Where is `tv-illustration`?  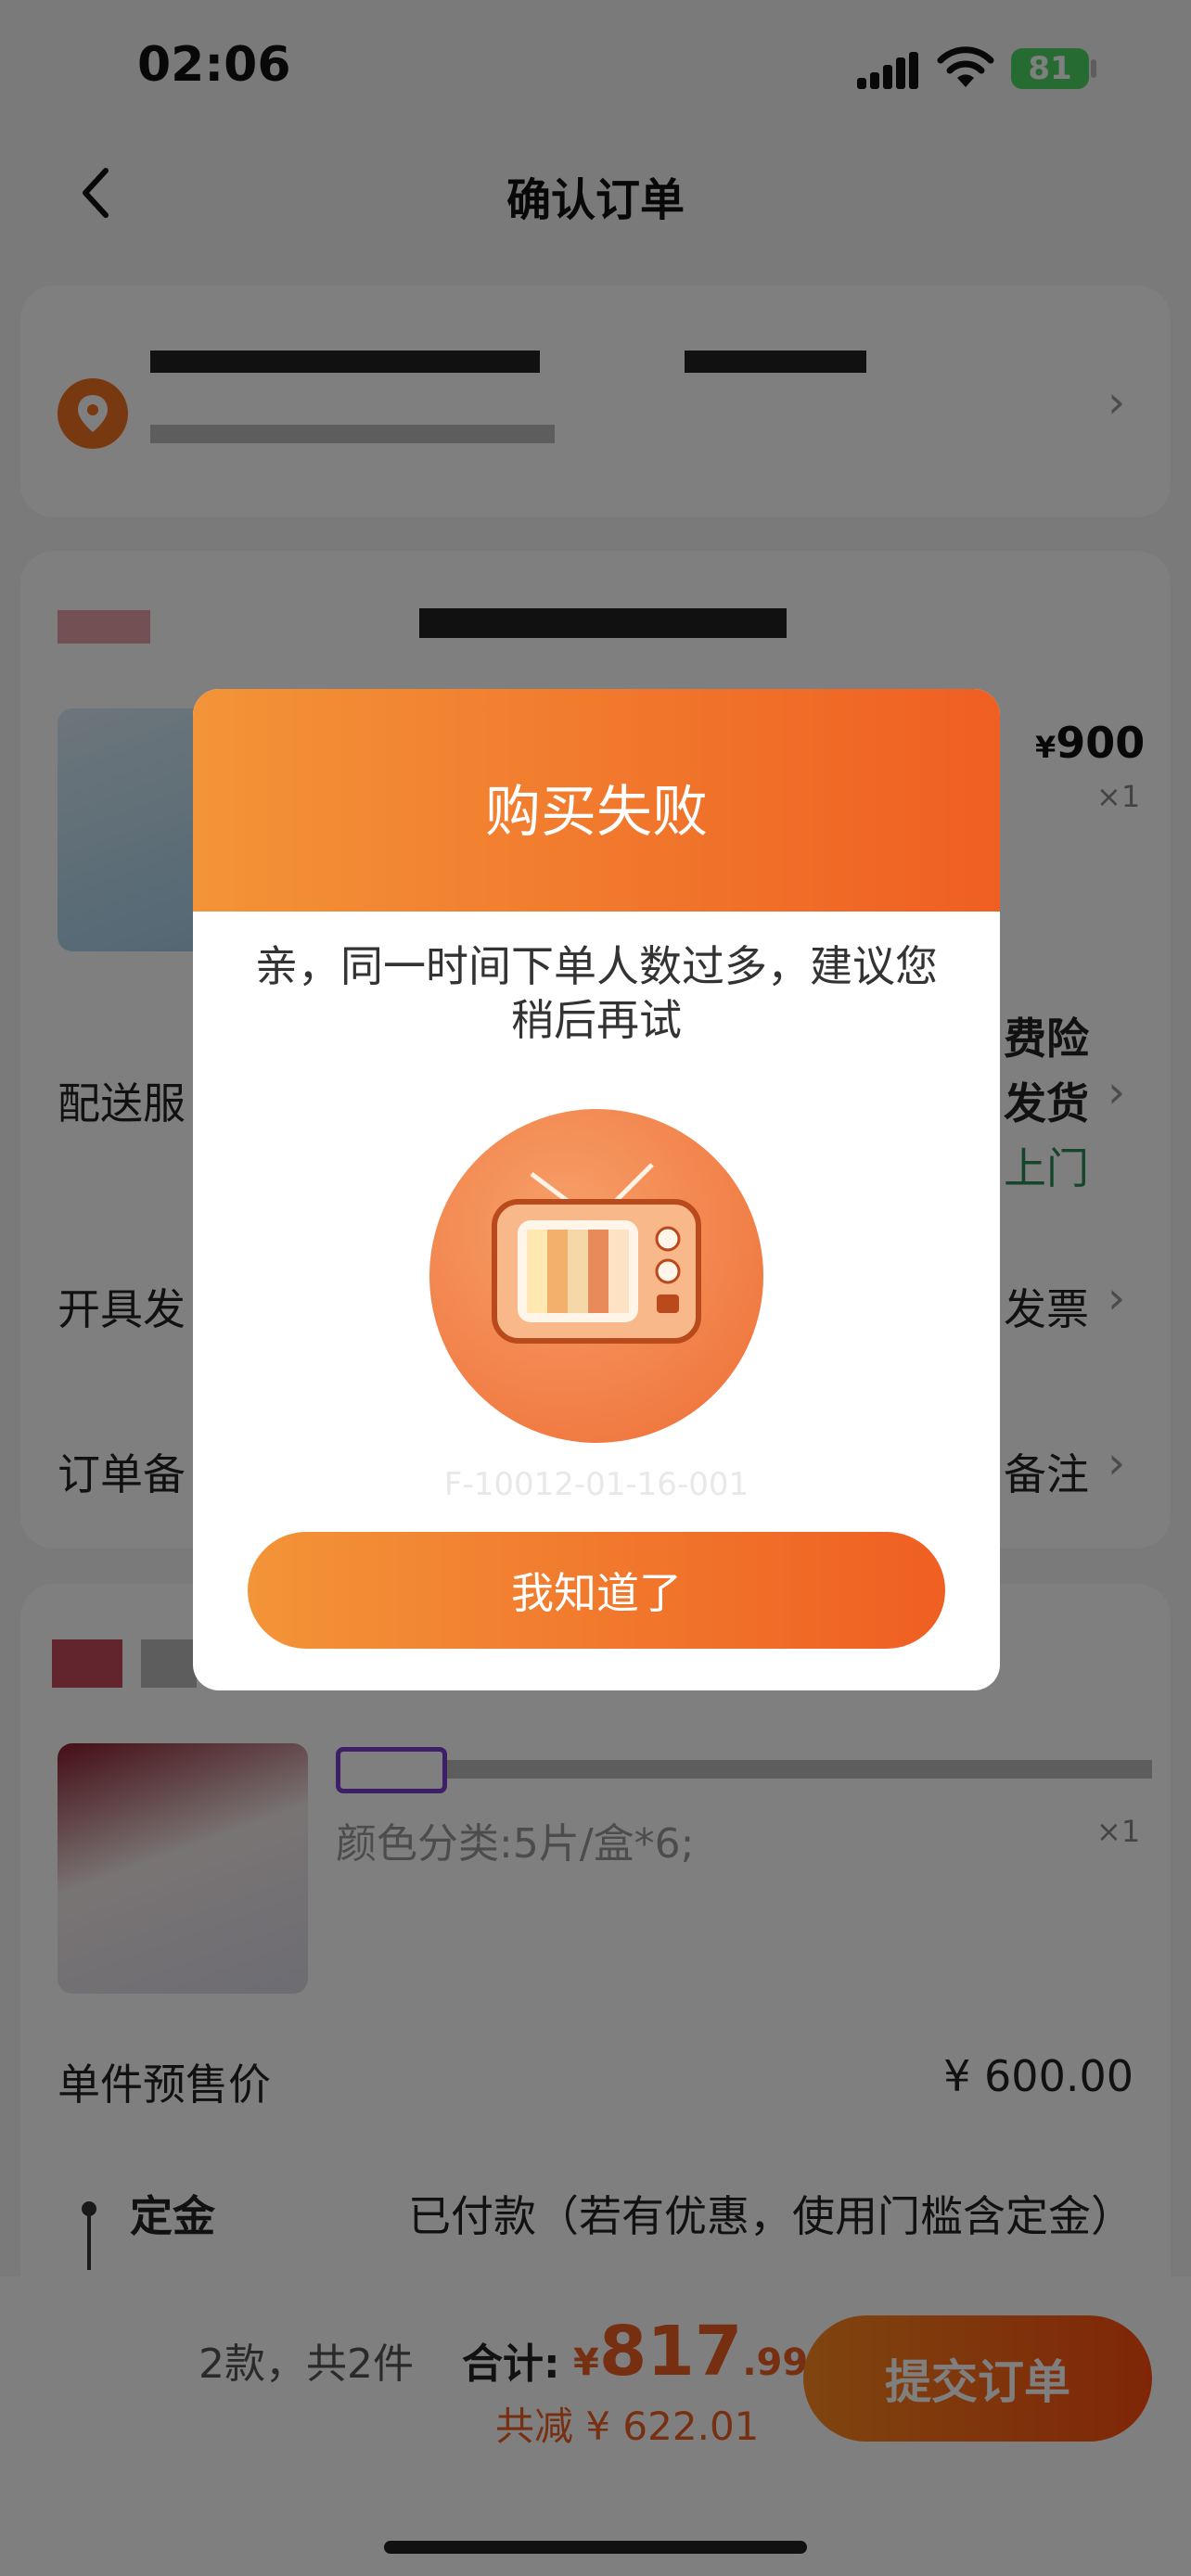
tv-illustration is located at coordinates (596, 1276).